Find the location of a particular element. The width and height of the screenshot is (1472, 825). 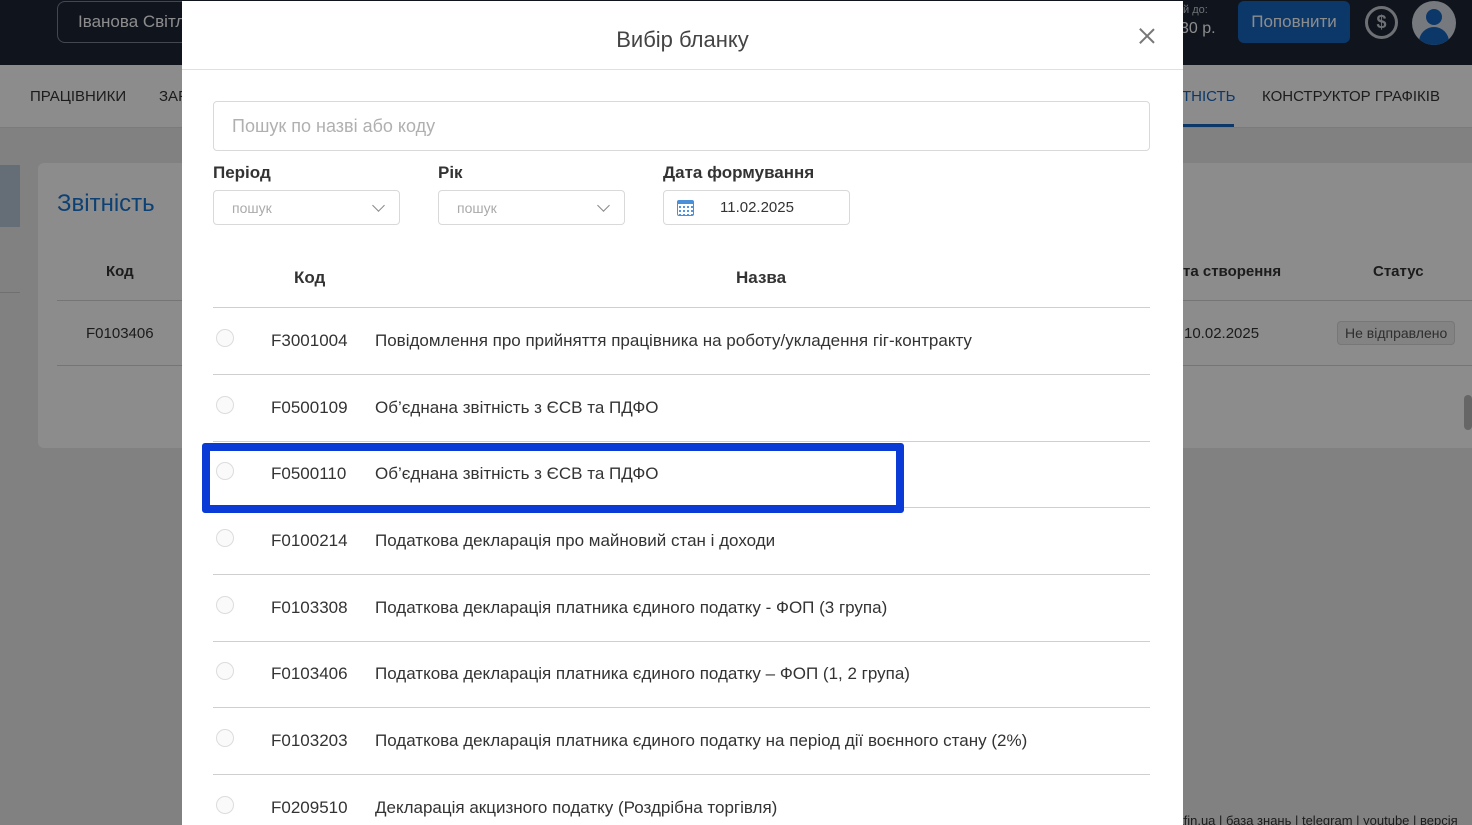

calendar-icon is located at coordinates (685, 208).